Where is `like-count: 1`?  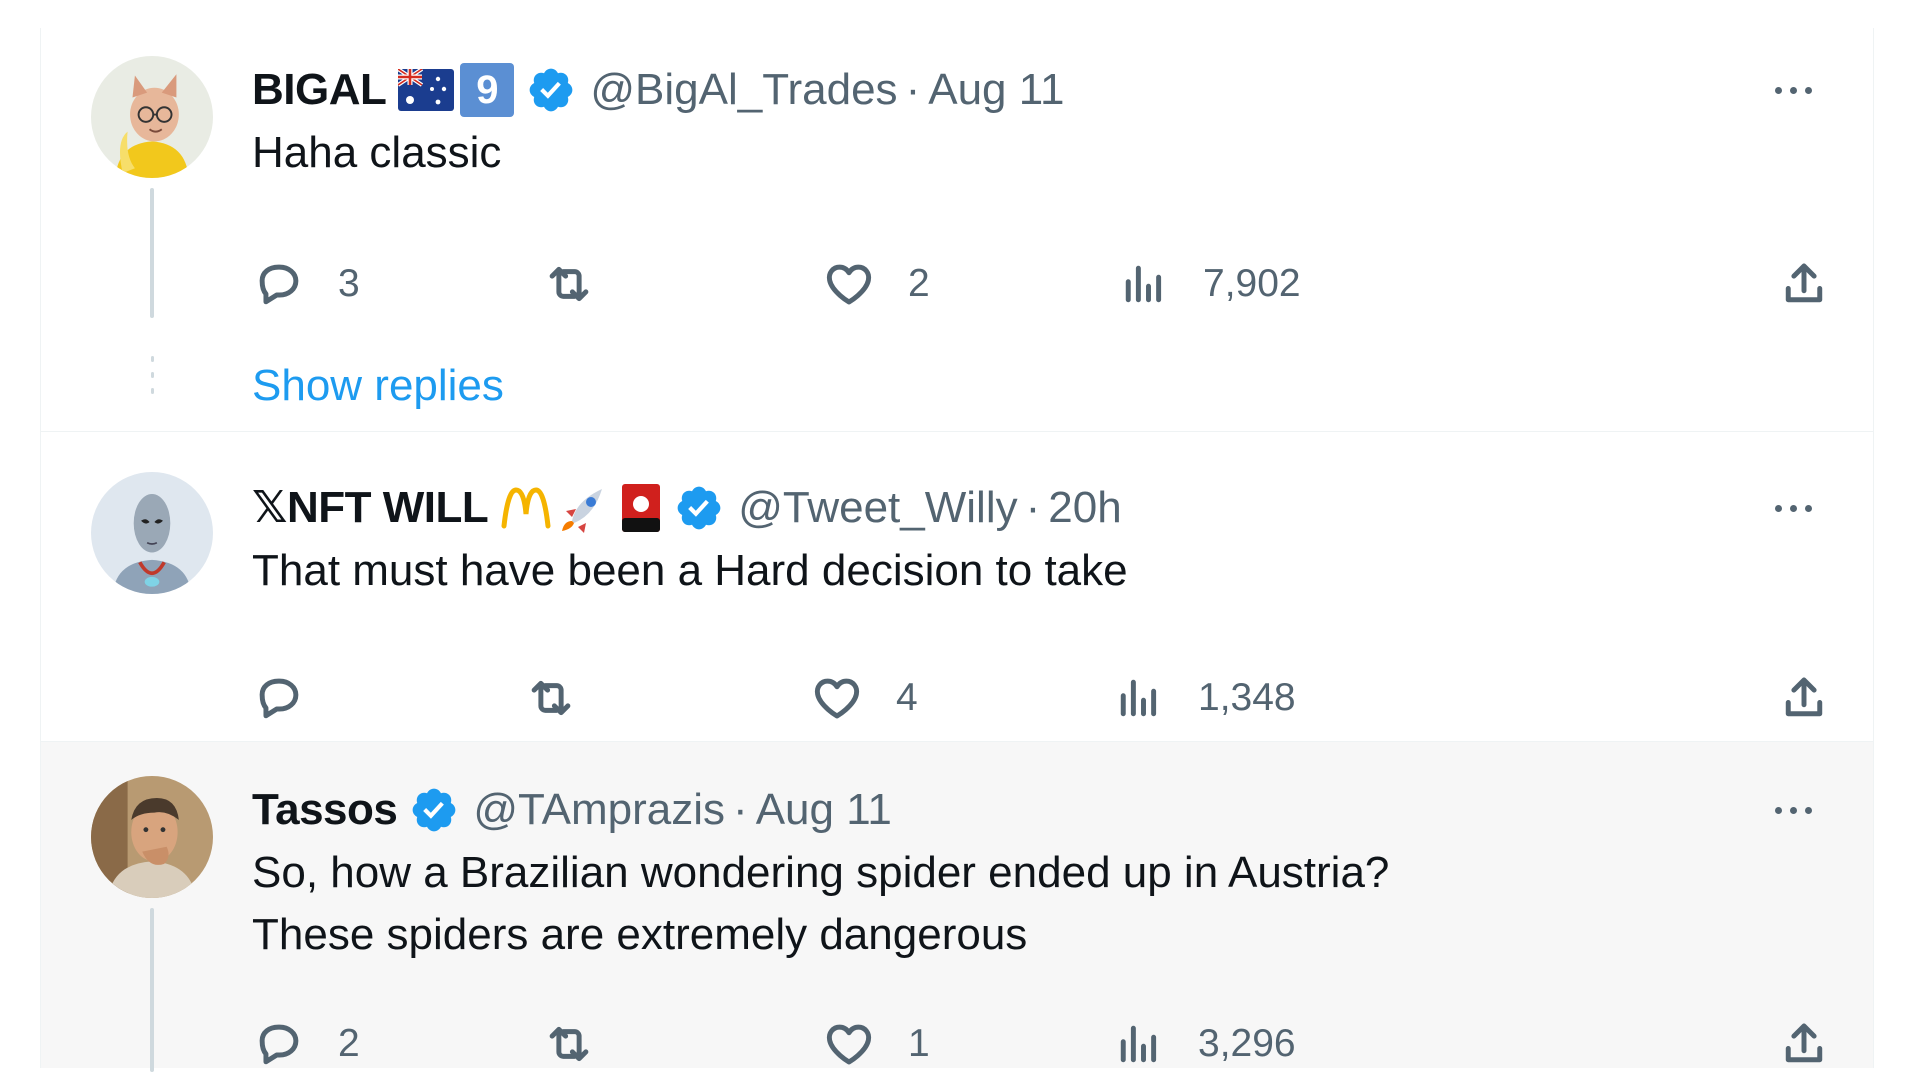 like-count: 1 is located at coordinates (919, 1043).